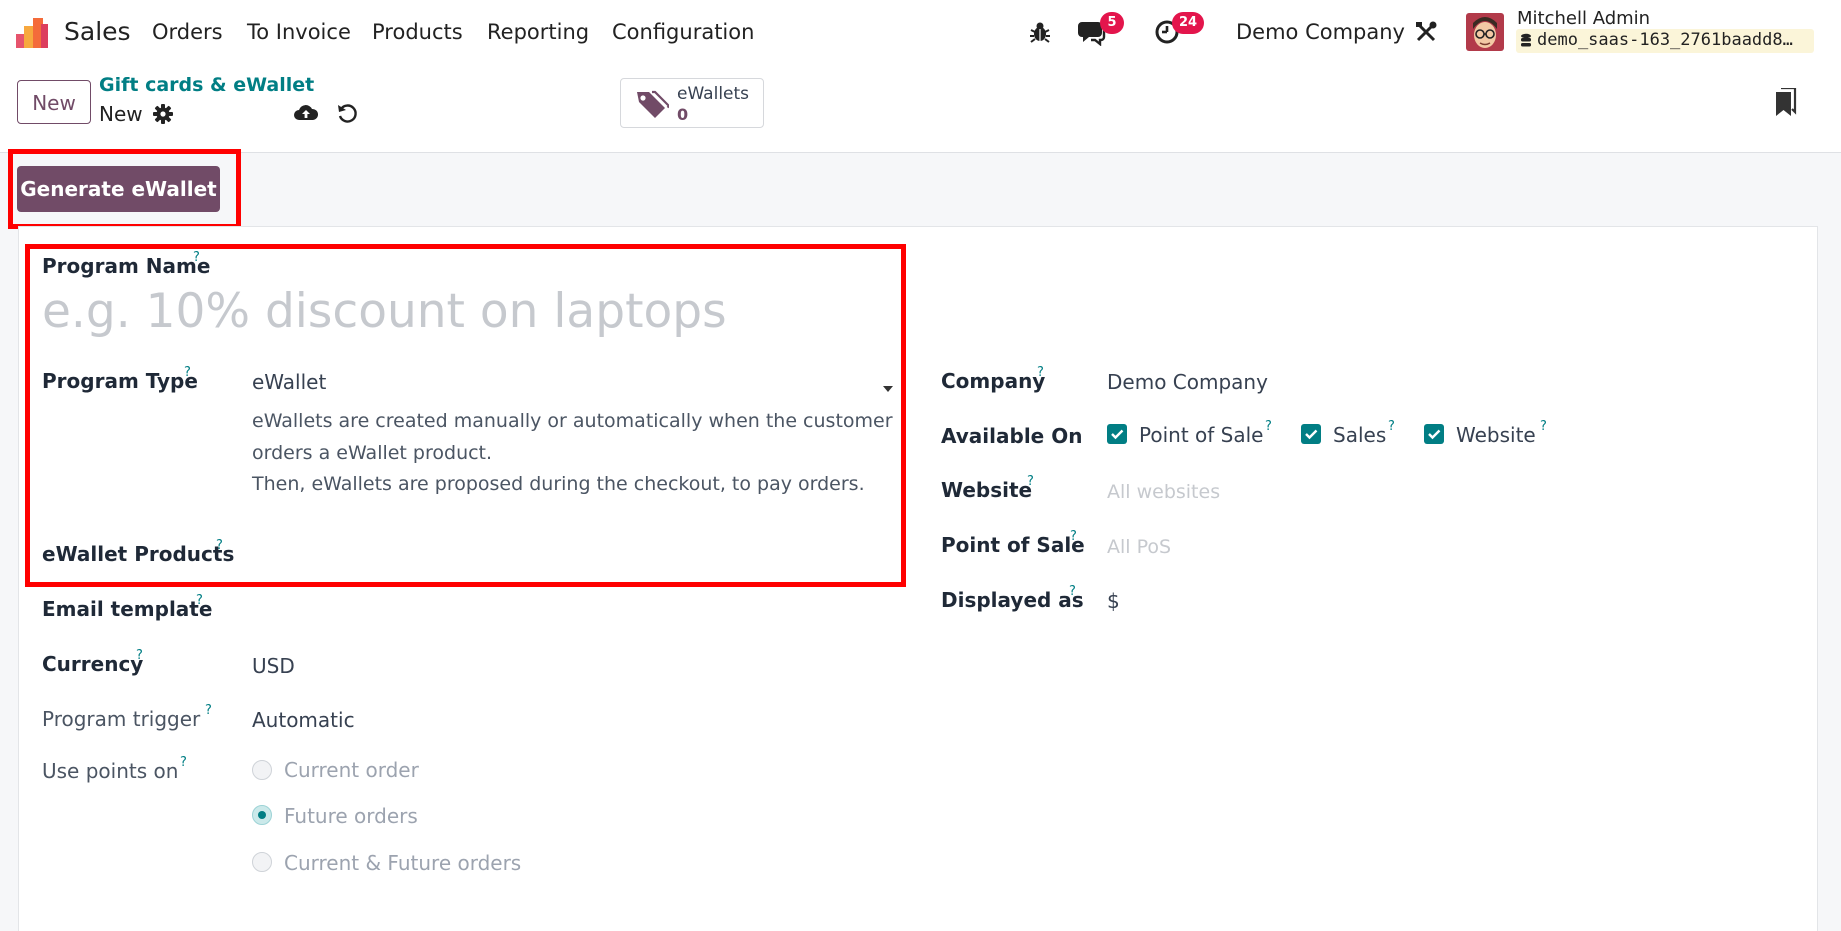 The width and height of the screenshot is (1841, 931). Describe the element at coordinates (1112, 23) in the screenshot. I see `messages-count-badge: 5` at that location.